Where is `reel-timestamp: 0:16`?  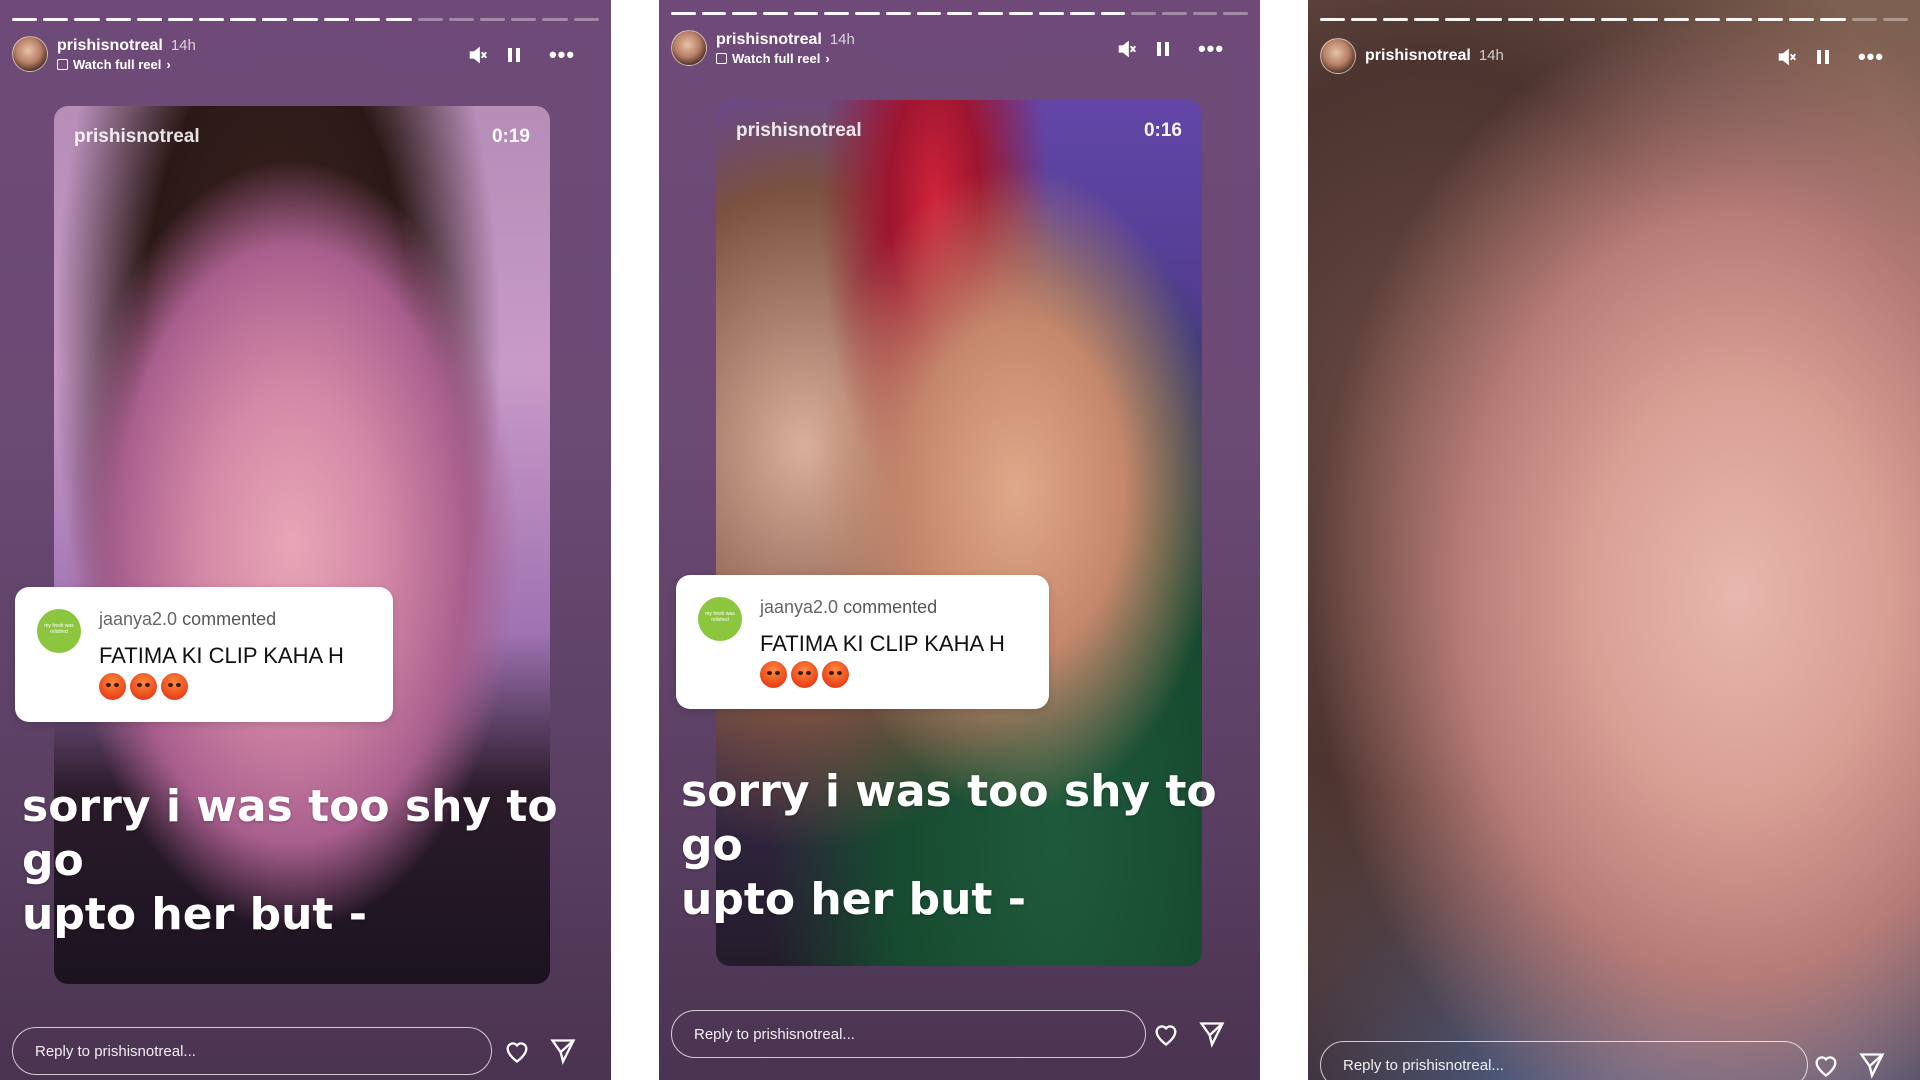
reel-timestamp: 0:16 is located at coordinates (1162, 130).